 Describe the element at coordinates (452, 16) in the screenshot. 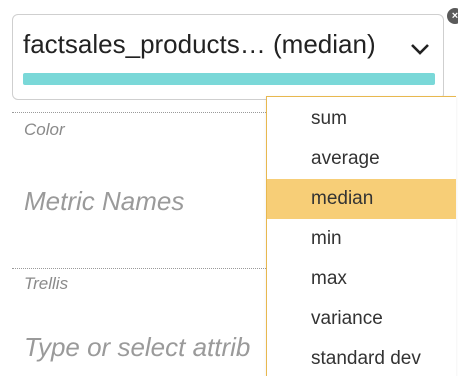

I see `close-icon: ×` at that location.